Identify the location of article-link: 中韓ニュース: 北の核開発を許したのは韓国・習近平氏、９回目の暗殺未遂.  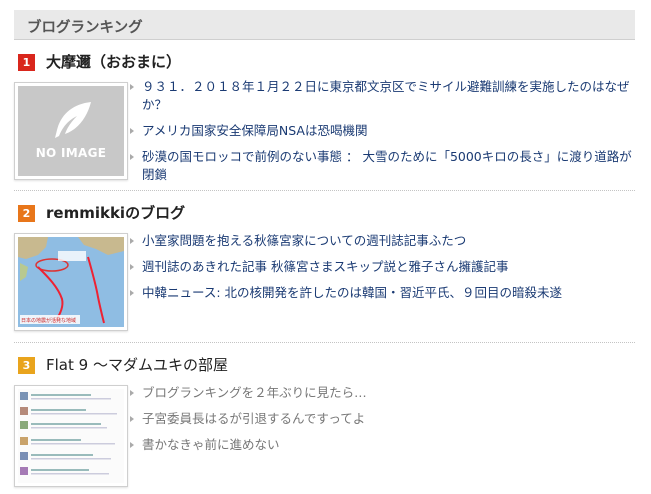
(384, 293).